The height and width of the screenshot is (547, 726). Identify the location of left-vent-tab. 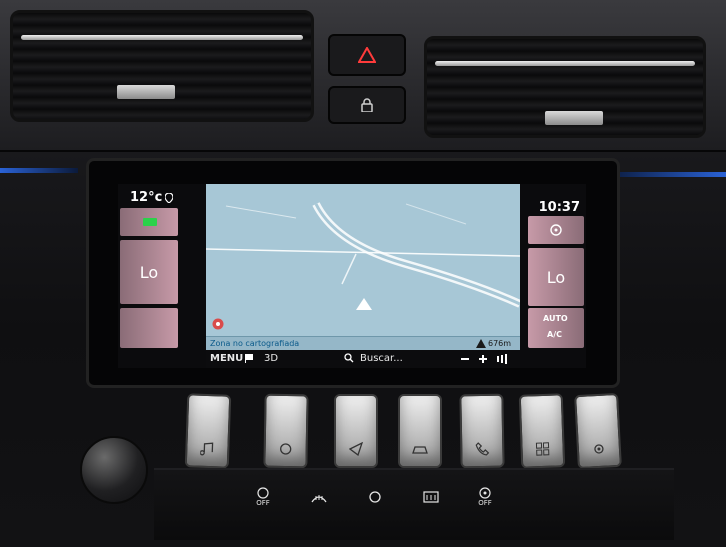
(146, 92).